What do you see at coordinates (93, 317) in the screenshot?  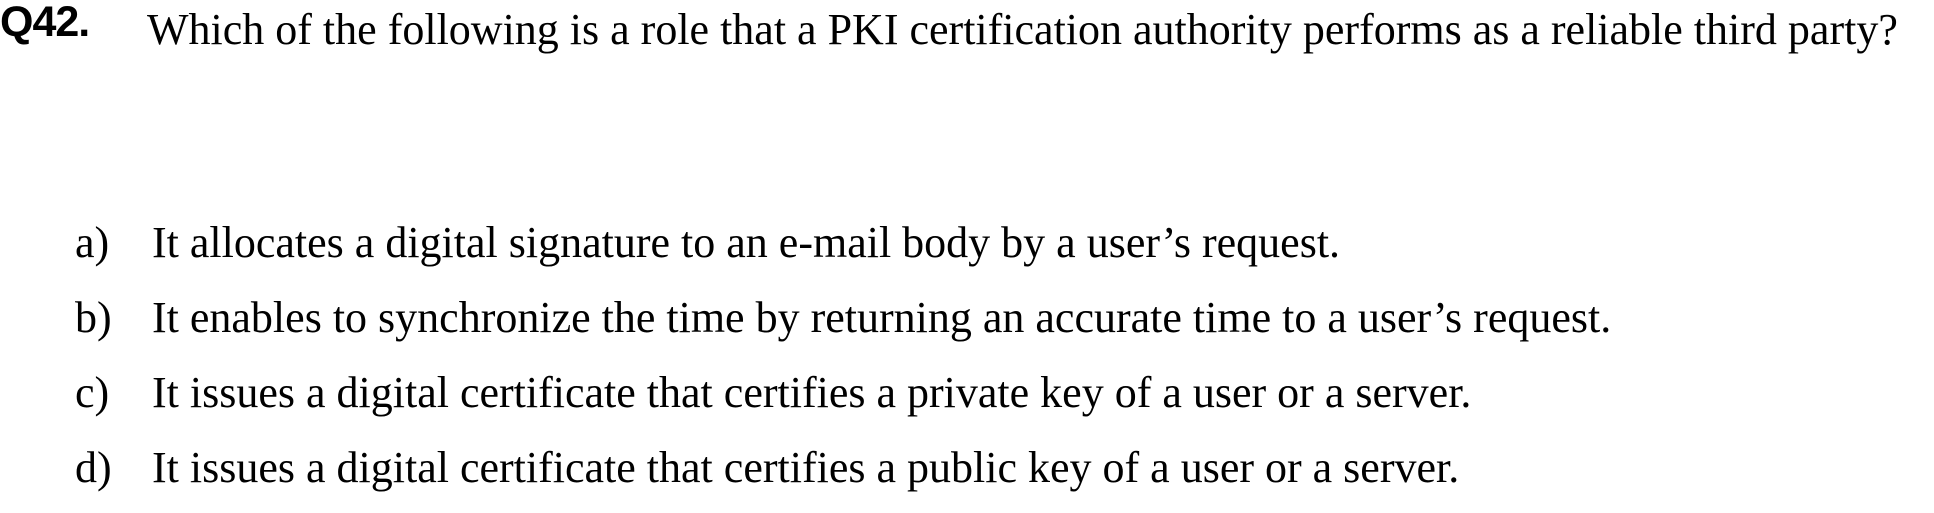 I see `option-label: b)` at bounding box center [93, 317].